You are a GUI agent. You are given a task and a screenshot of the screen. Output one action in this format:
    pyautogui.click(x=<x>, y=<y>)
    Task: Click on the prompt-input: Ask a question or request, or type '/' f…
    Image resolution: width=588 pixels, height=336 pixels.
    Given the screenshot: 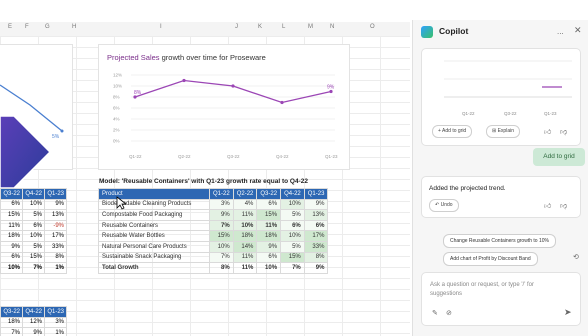 What is the action you would take?
    pyautogui.click(x=501, y=299)
    